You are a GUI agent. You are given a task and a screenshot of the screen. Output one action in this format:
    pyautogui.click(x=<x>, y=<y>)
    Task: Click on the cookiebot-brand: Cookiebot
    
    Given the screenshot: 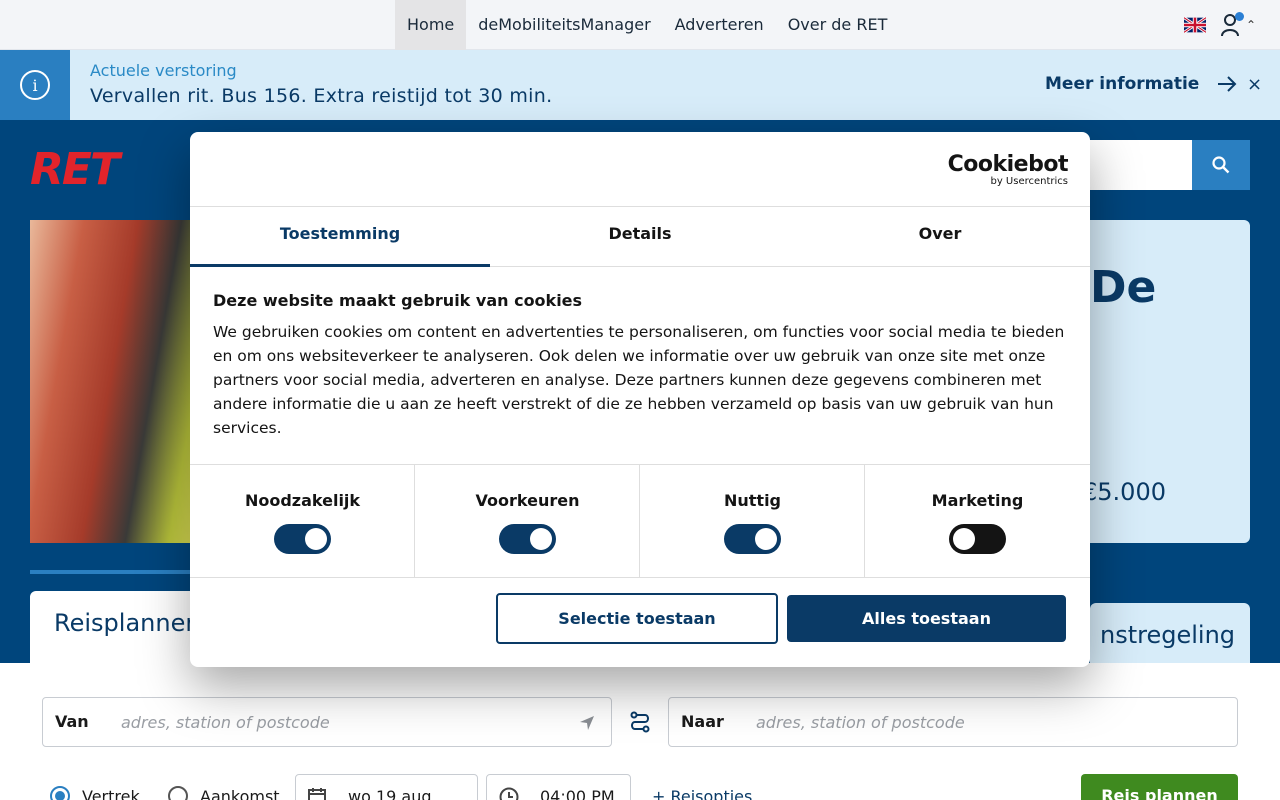 What is the action you would take?
    pyautogui.click(x=1008, y=164)
    